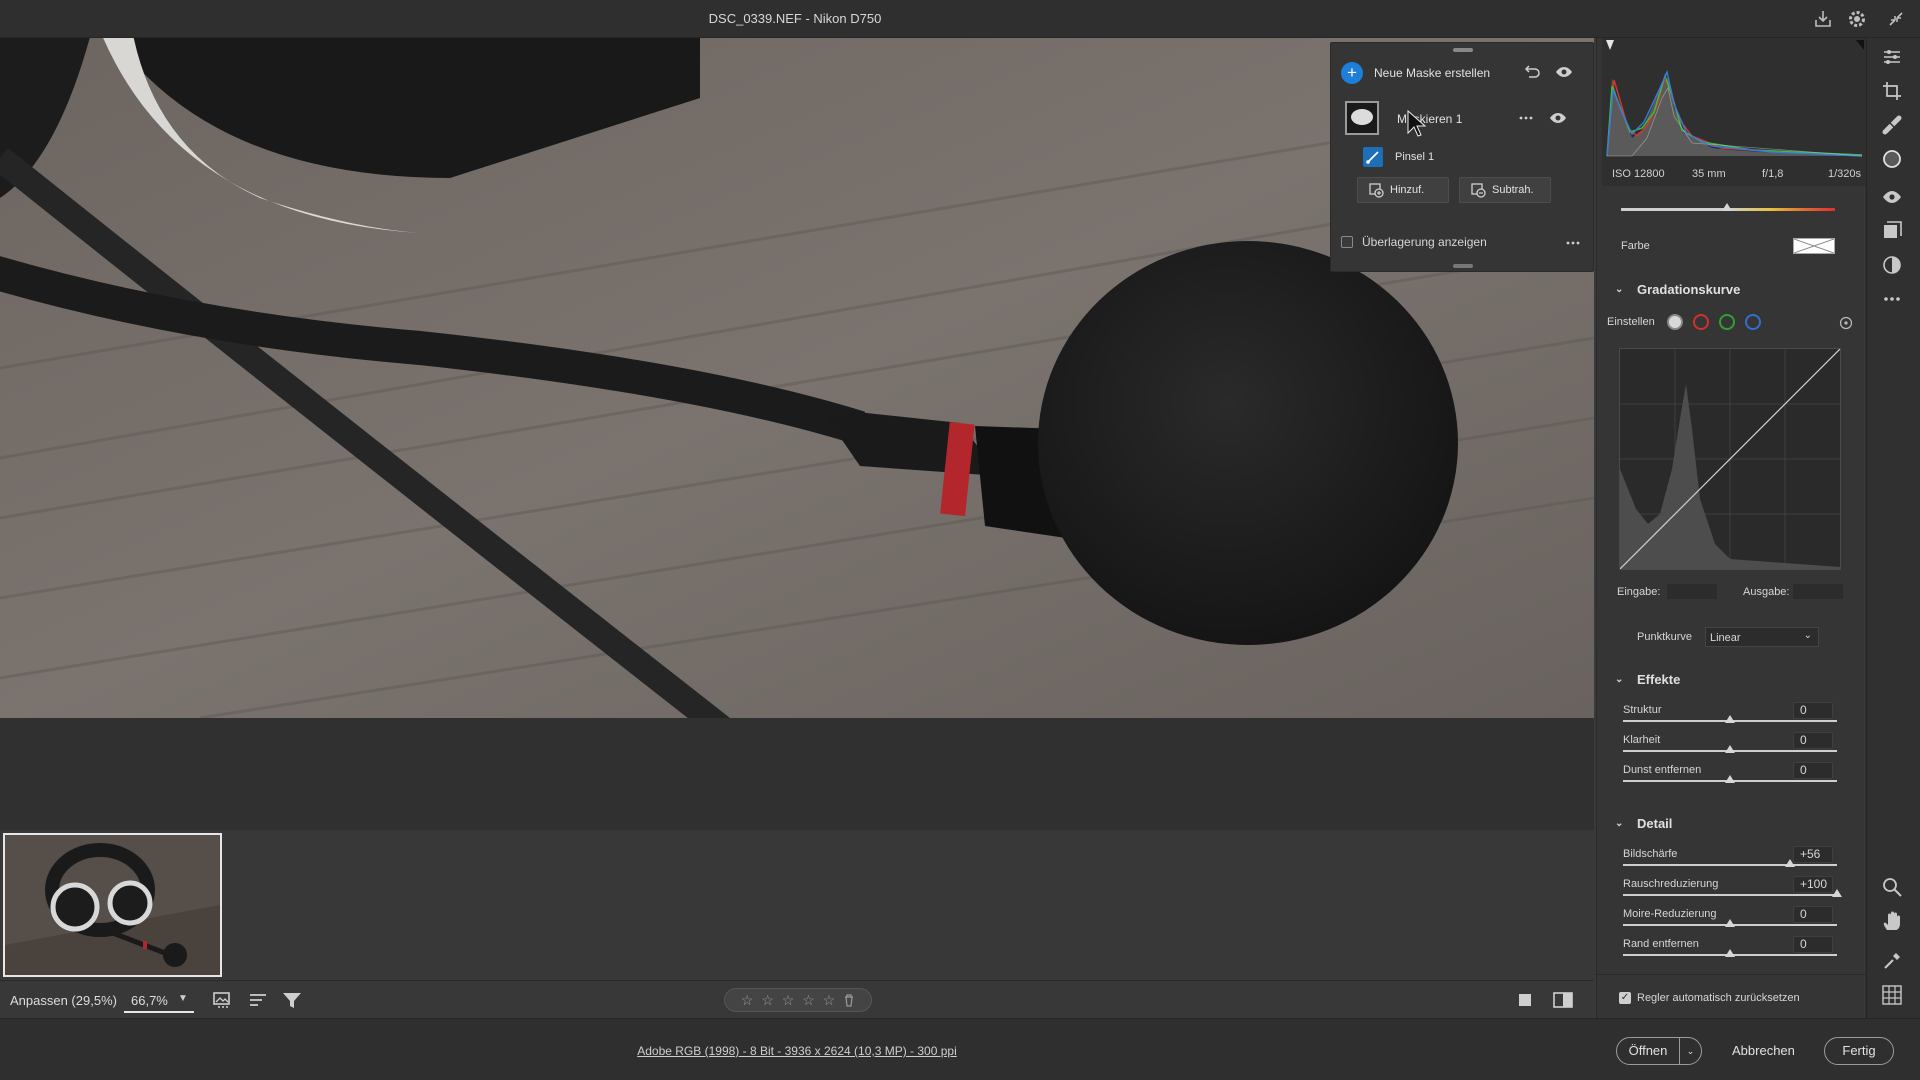  What do you see at coordinates (797, 774) in the screenshot?
I see `canvas-empty-area` at bounding box center [797, 774].